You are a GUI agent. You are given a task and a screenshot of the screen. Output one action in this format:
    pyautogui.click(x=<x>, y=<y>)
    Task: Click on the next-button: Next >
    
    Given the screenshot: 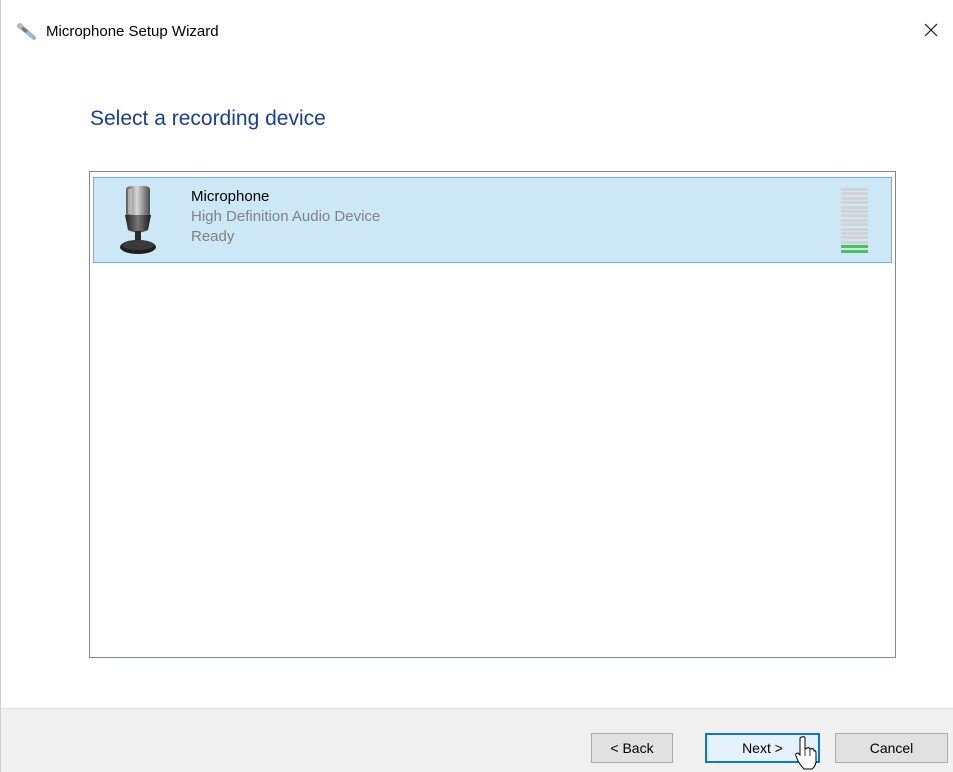 What is the action you would take?
    pyautogui.click(x=762, y=748)
    